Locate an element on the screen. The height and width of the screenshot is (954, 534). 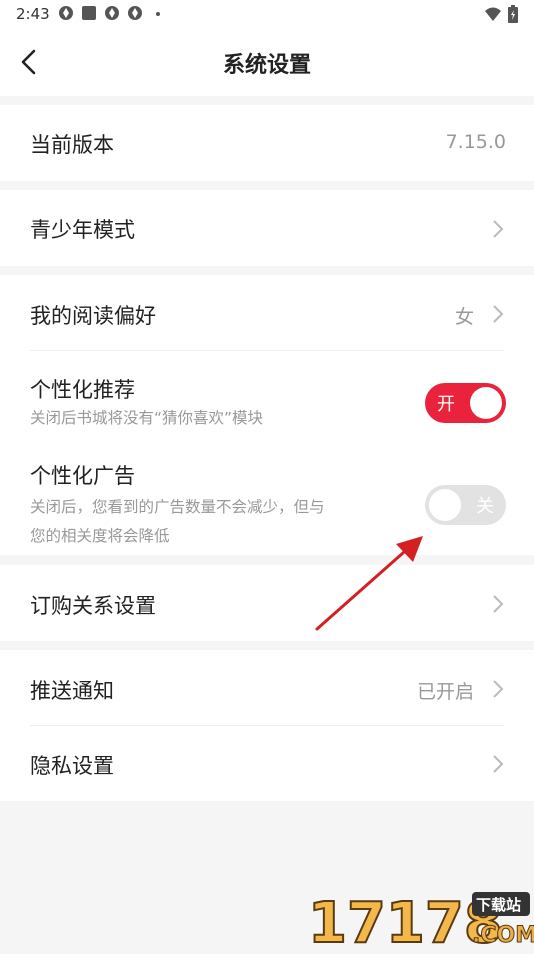
watermark-tag: 下载站 is located at coordinates (498, 905).